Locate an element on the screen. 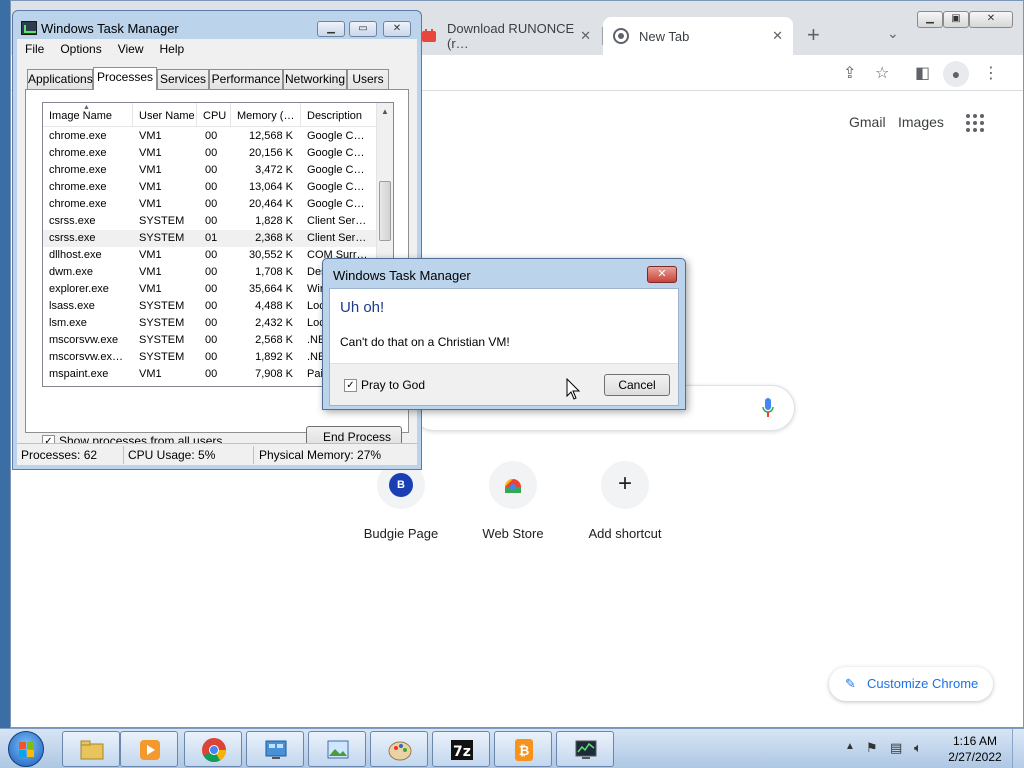 This screenshot has height=768, width=1024. shortcut-budgie-page: B Budgie Page is located at coordinates (401, 501).